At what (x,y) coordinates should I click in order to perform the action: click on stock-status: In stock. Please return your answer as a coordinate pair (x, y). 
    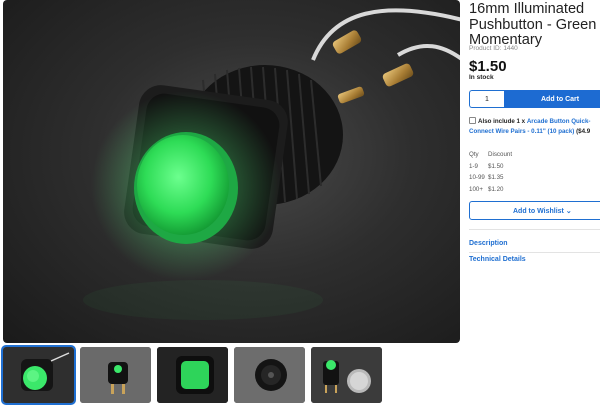
    Looking at the image, I should click on (481, 77).